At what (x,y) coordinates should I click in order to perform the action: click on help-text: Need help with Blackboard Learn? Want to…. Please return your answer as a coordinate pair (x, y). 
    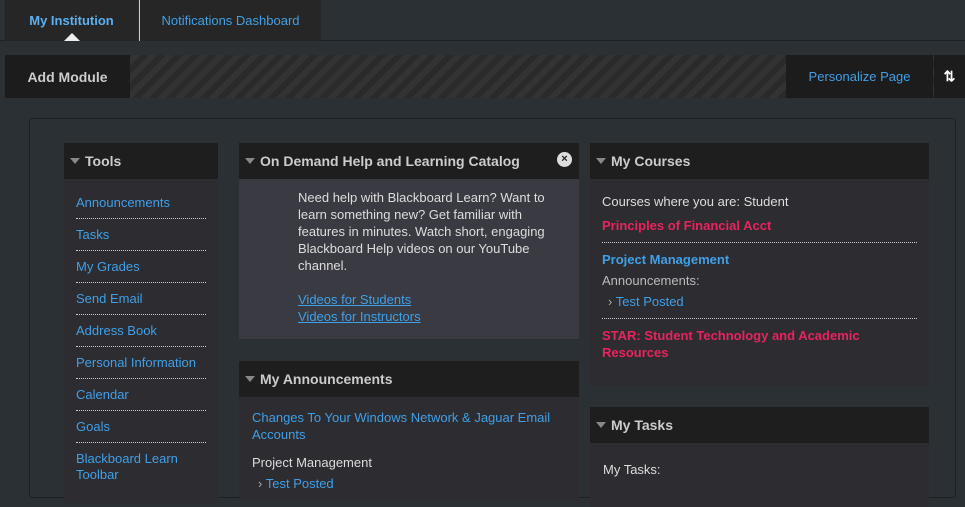
    Looking at the image, I should click on (421, 231).